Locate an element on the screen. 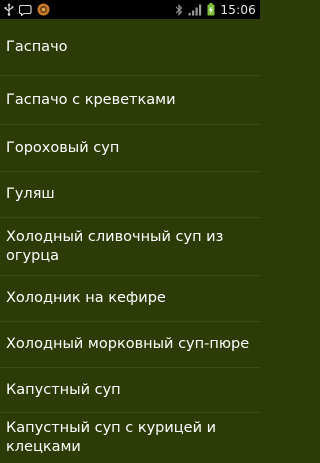 This screenshot has width=320, height=463. system-icons: 15:06 is located at coordinates (215, 10).